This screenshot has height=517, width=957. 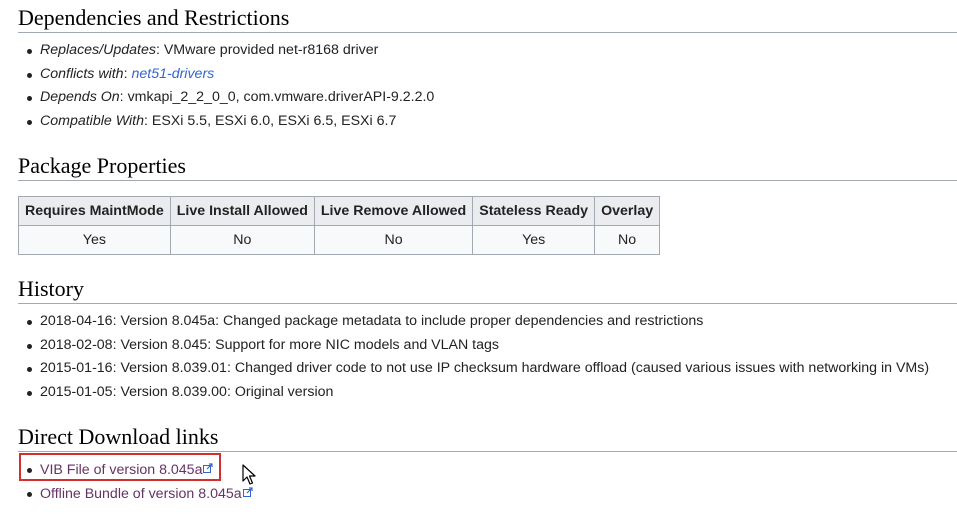 I want to click on mouse-pointer-icon, so click(x=249, y=477).